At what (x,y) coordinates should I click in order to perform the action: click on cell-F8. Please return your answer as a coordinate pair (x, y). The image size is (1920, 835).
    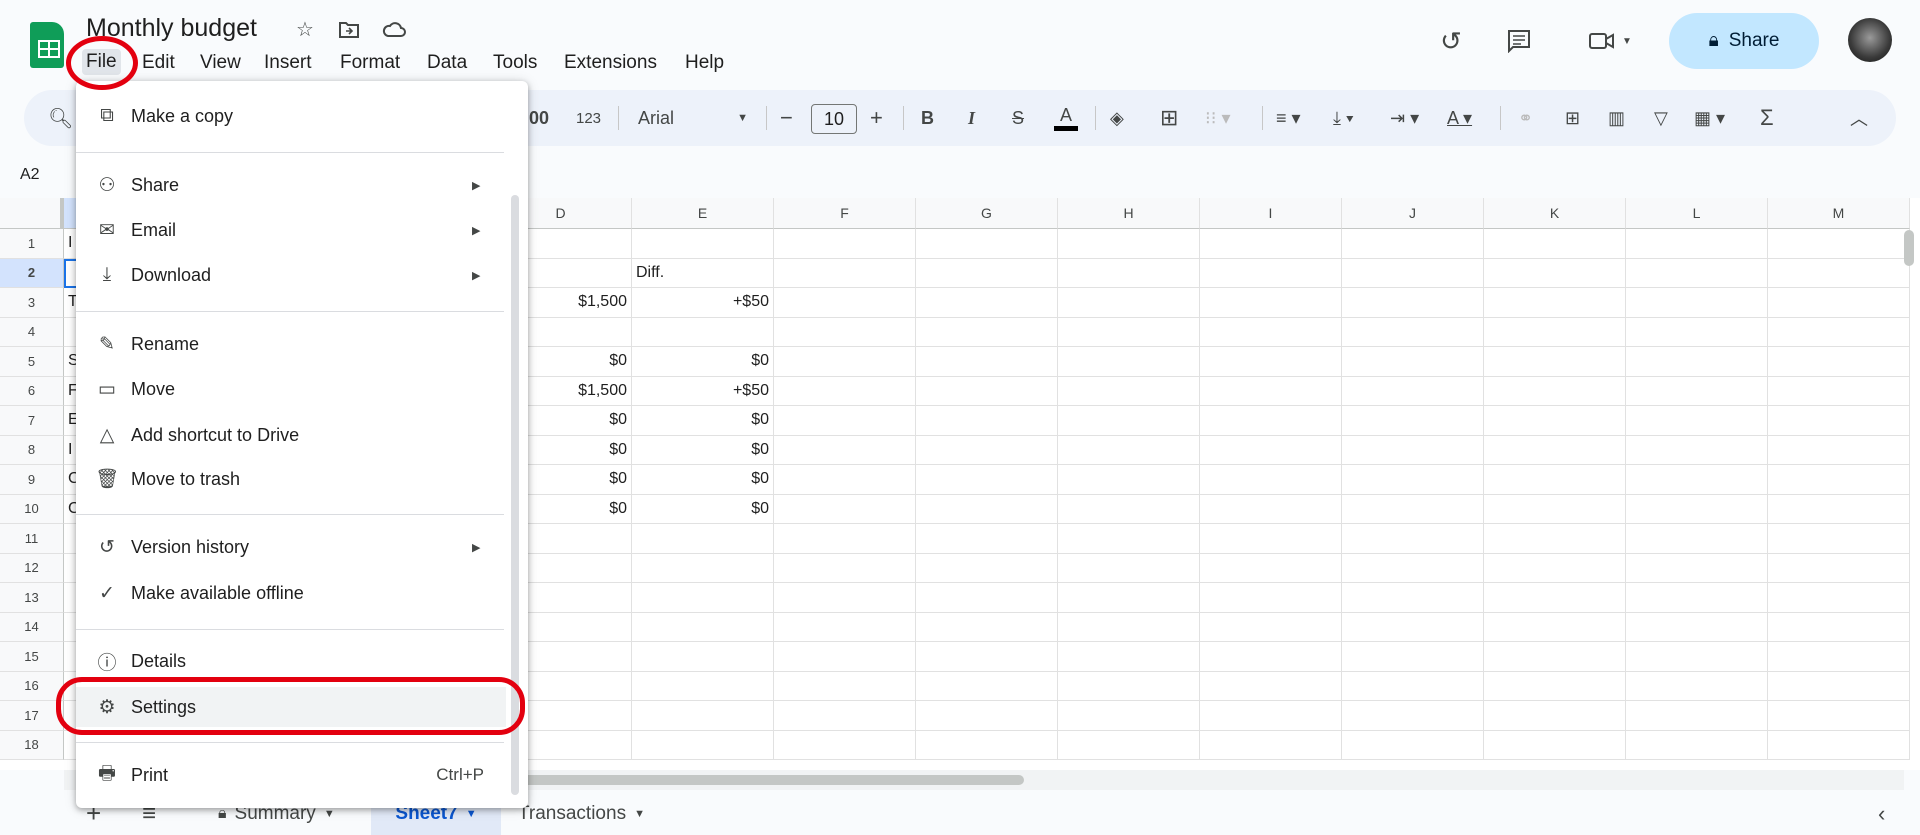
    Looking at the image, I should click on (845, 450).